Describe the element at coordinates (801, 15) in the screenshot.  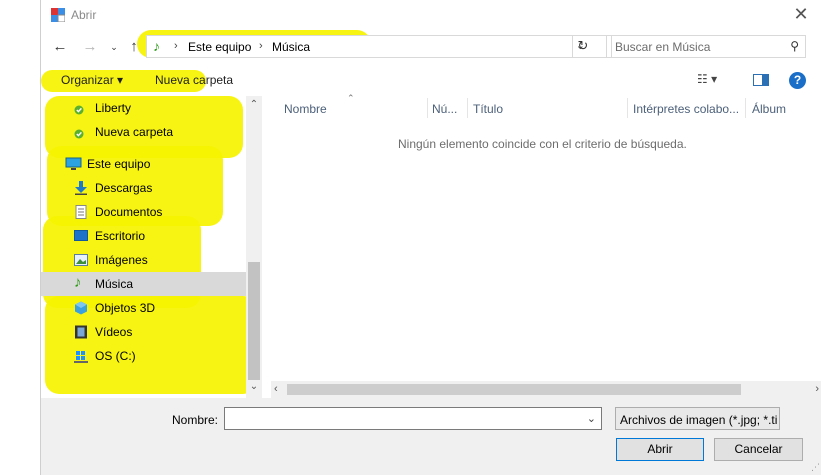
I see `close-icon: ✕` at that location.